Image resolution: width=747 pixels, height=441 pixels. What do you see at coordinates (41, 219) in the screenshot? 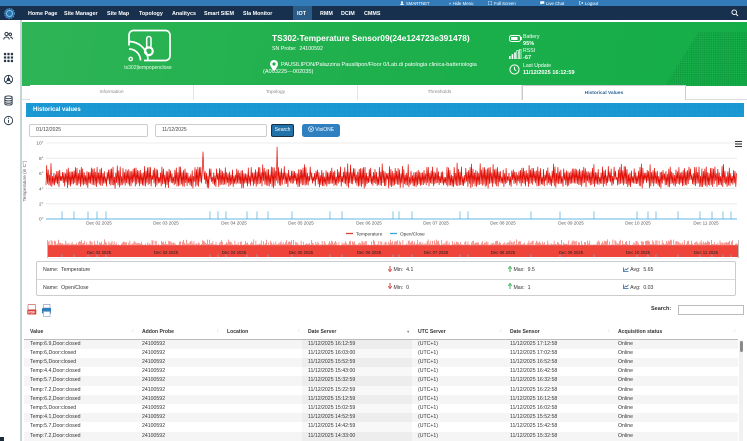
I see `svg-text: 0°` at bounding box center [41, 219].